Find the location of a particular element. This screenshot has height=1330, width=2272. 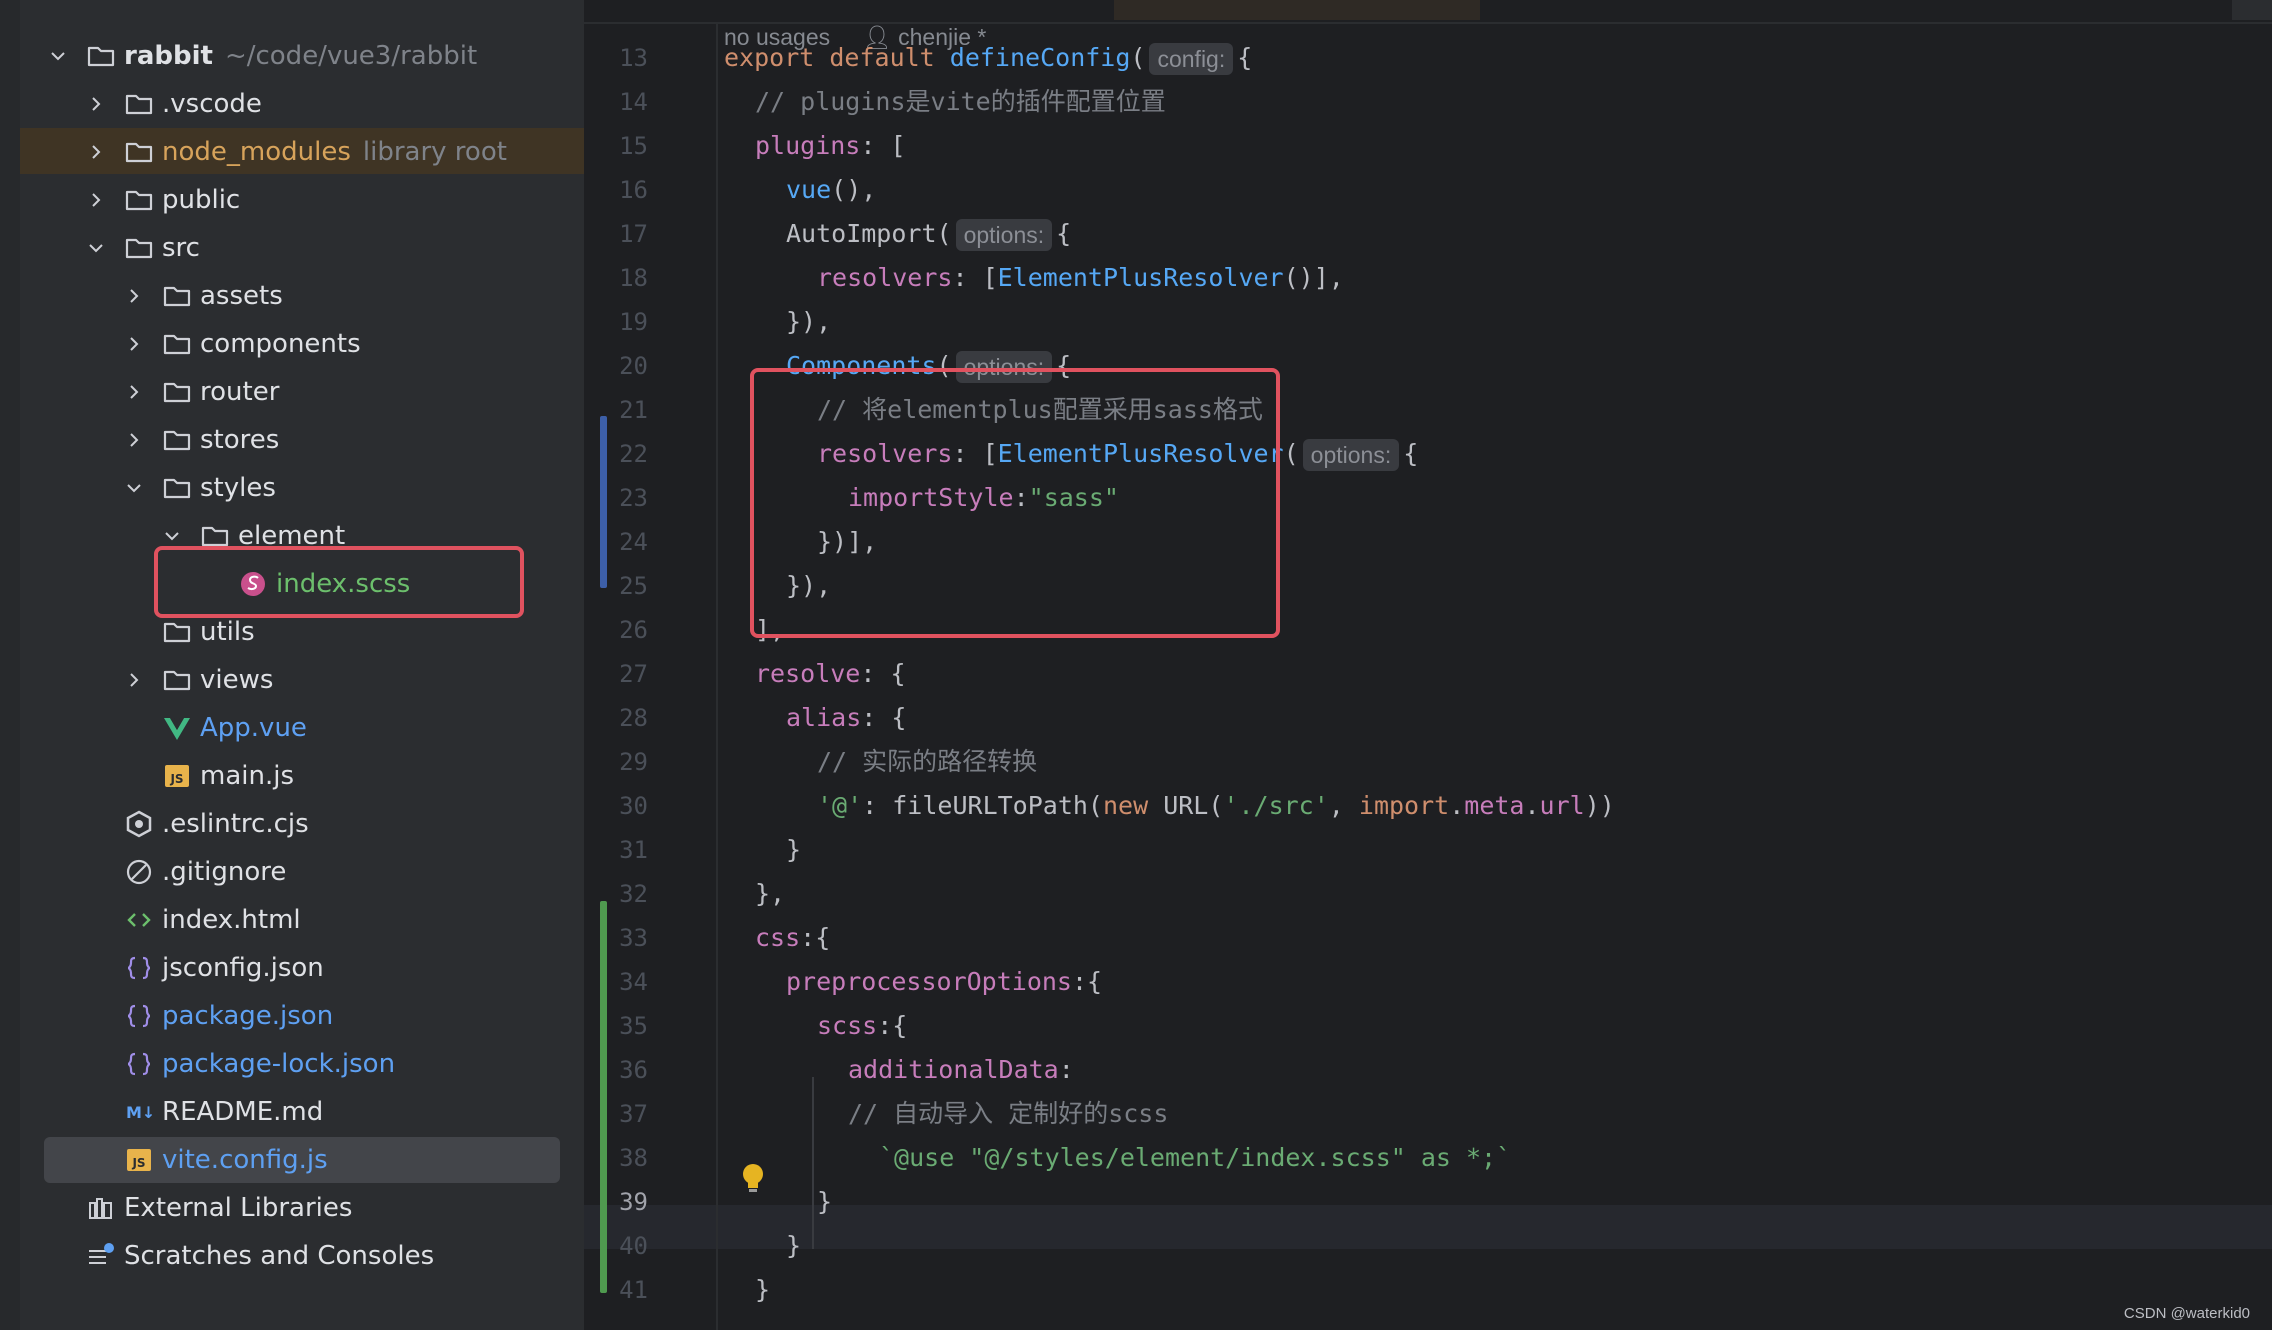

tree-item-label: App.vue is located at coordinates (253, 728).